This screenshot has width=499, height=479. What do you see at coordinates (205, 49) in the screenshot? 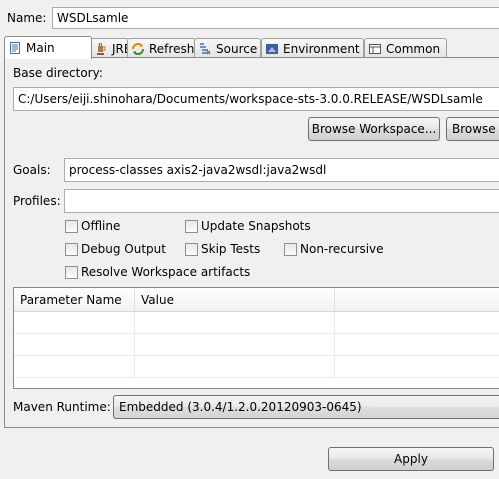
I see `source-icon` at bounding box center [205, 49].